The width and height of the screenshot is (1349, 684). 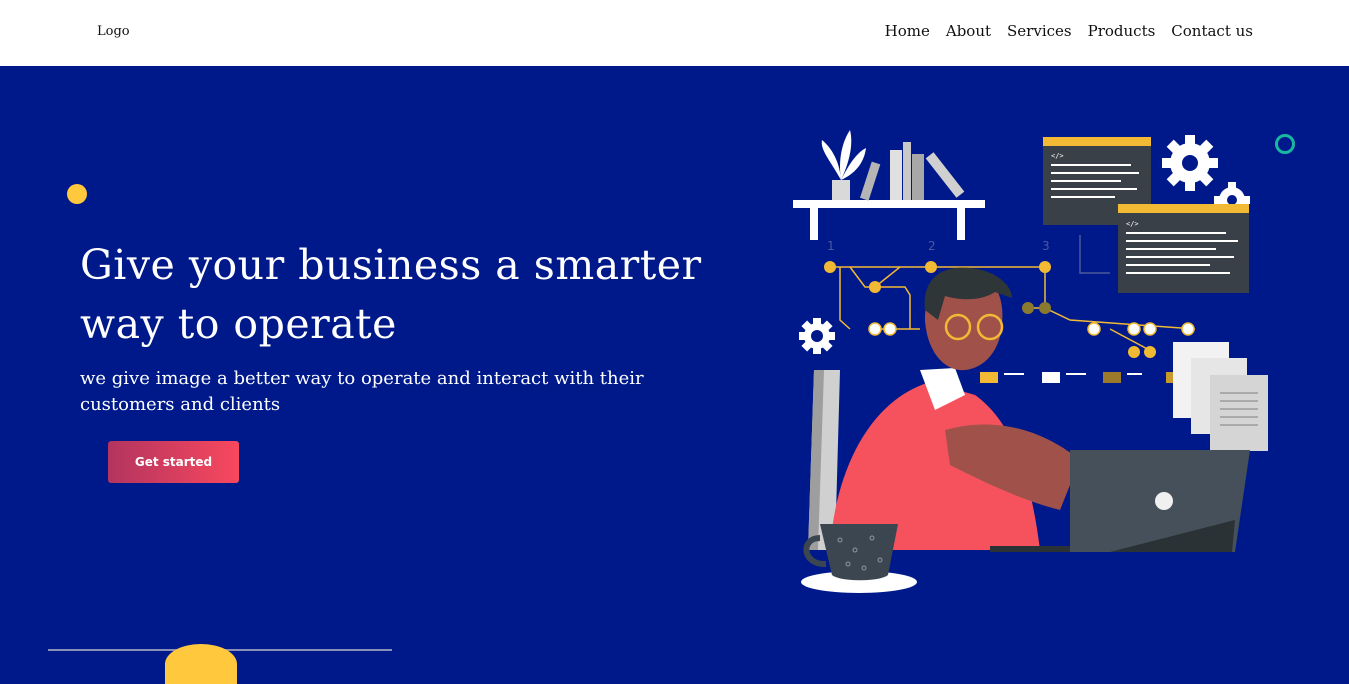 I want to click on nav-contact-link: Contact us, so click(x=1212, y=31).